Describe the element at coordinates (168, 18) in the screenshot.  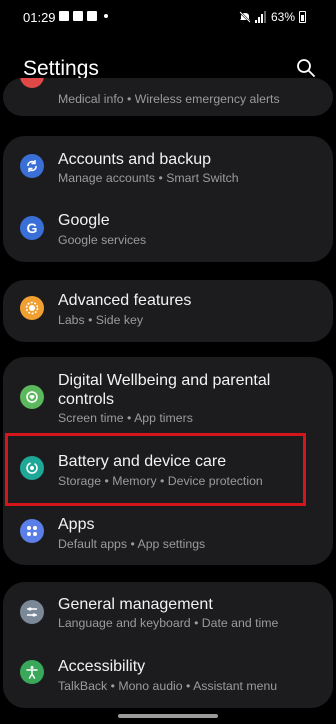
I see `status-bar: 01:29 63%` at that location.